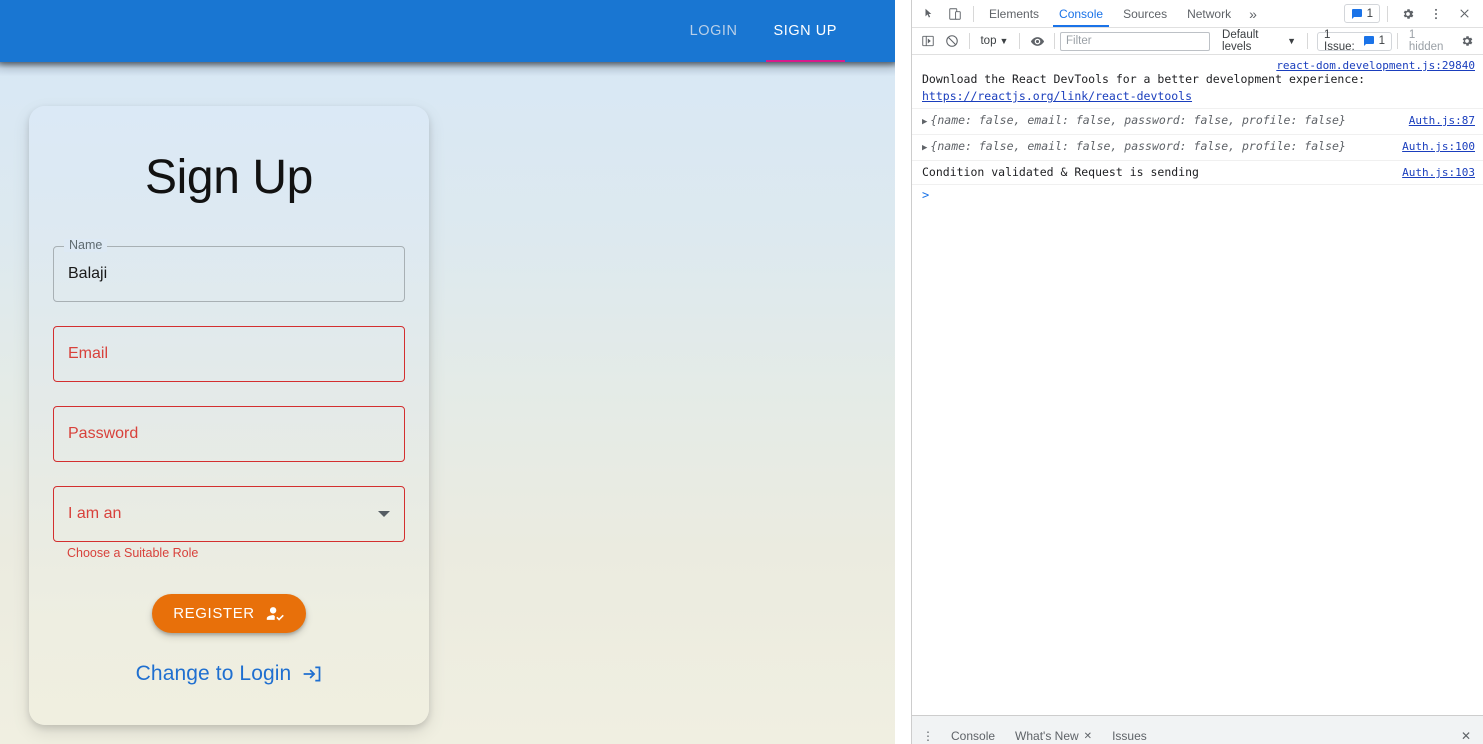 Image resolution: width=1483 pixels, height=744 pixels. I want to click on drawer-tab-issues-label: Issues, so click(1129, 736).